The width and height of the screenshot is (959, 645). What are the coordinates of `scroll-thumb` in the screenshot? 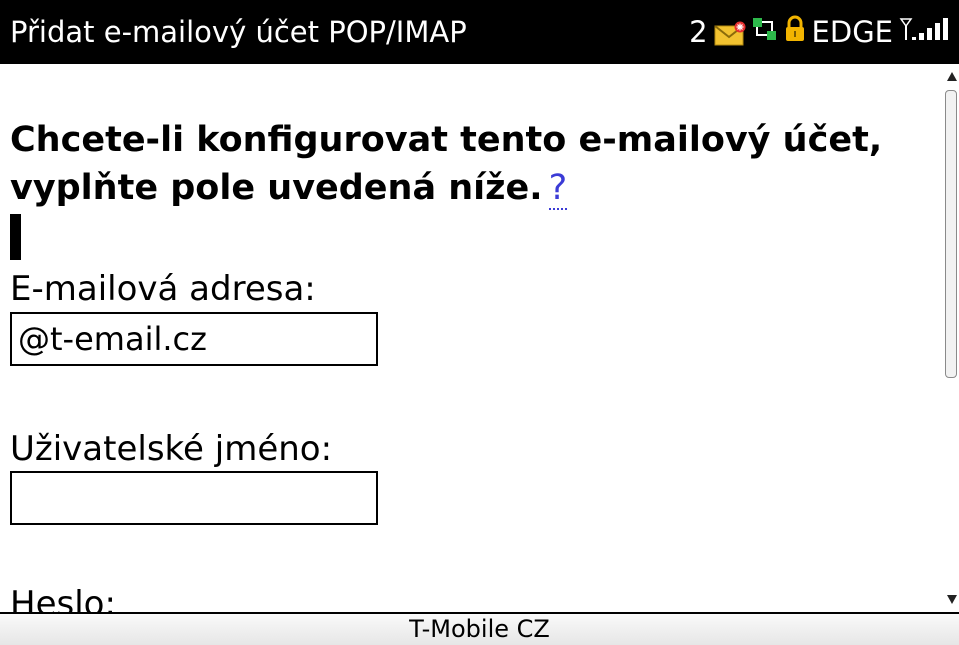 It's located at (951, 234).